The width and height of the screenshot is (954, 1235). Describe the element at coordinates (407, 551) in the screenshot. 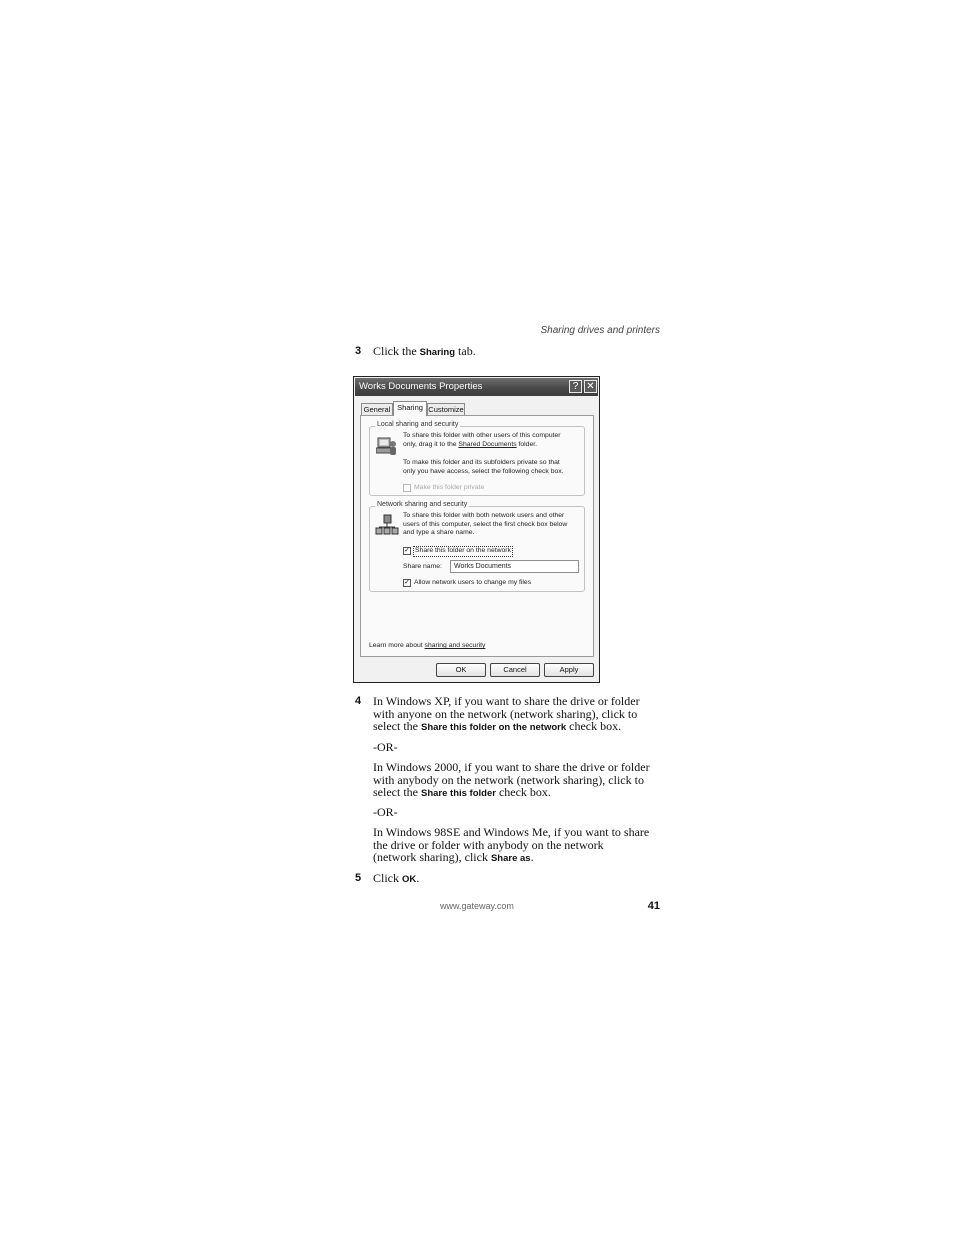

I see `share-folder-checkbox: ✓` at that location.